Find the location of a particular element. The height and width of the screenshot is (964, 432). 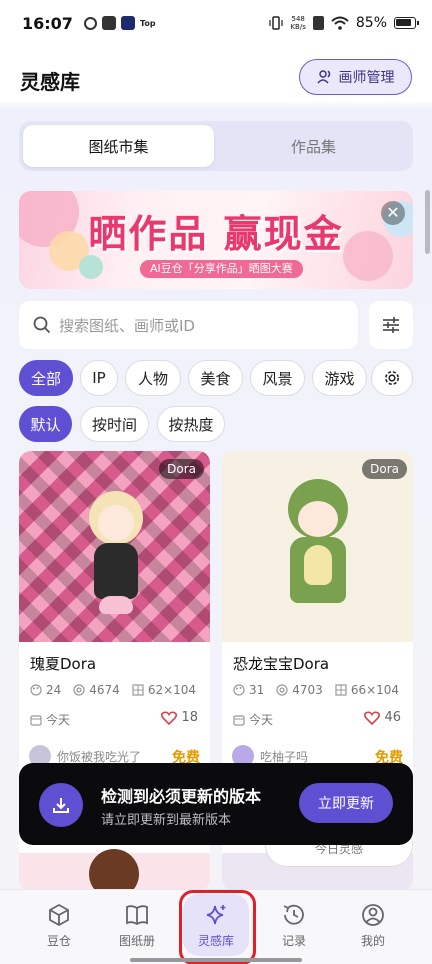

category-chip-food: 美食 is located at coordinates (215, 378).